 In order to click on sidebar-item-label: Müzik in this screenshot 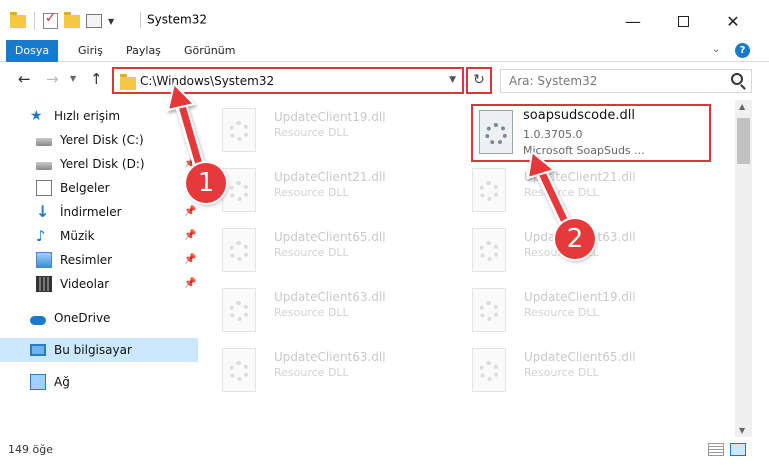, I will do `click(77, 236)`.